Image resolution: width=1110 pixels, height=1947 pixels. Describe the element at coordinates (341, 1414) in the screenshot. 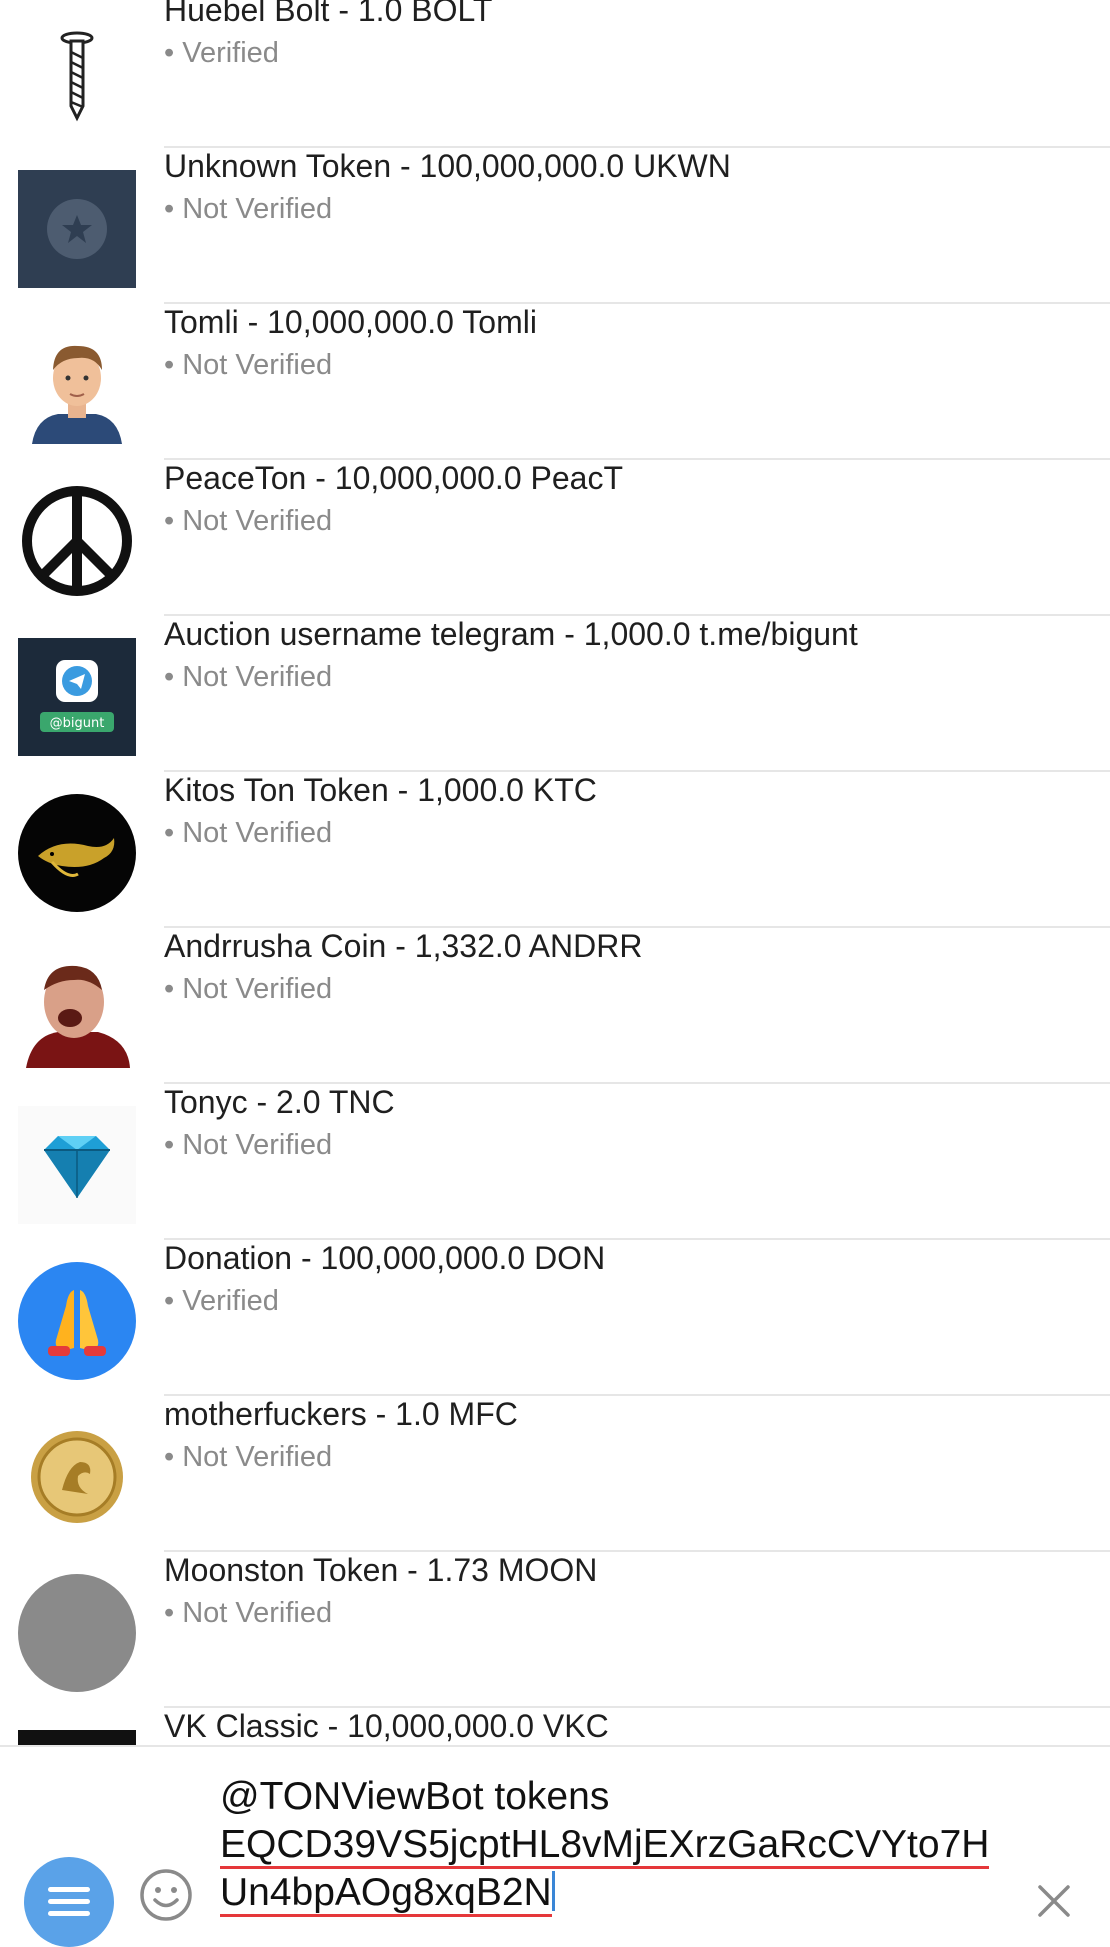

I see `token-title: motherfuckers - 1.0 MFC` at that location.